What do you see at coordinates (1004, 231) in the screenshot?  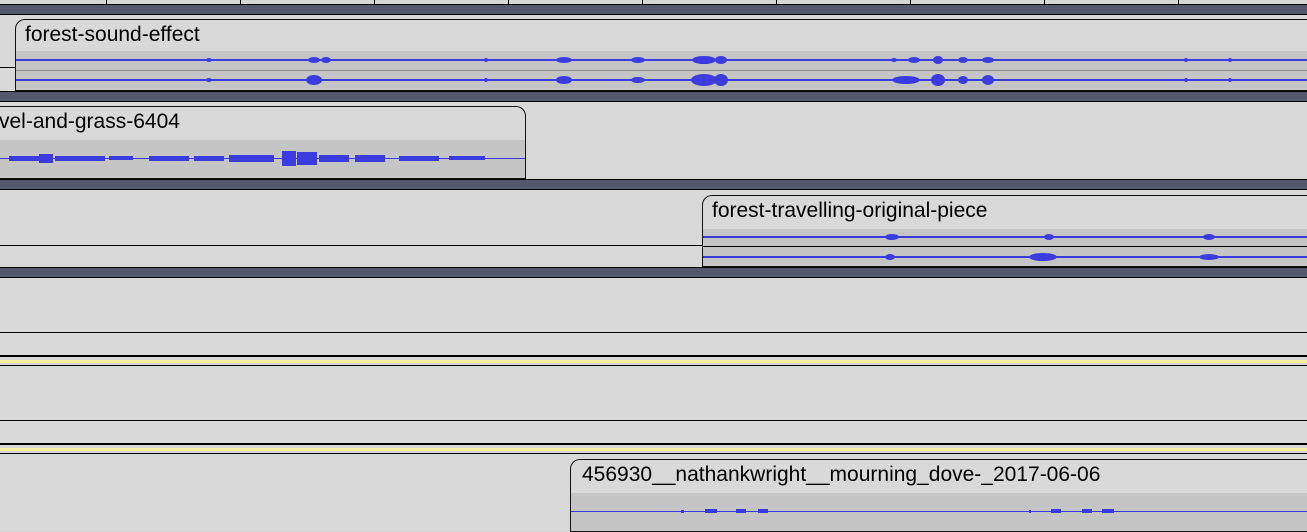 I see `audio-clip-forest-travelling: forest-travelling-original-piece` at bounding box center [1004, 231].